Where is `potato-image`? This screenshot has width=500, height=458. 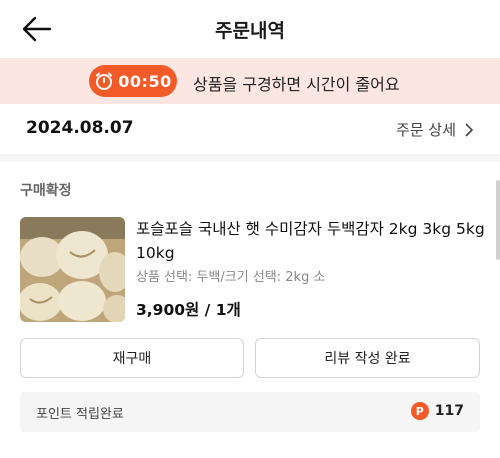
potato-image is located at coordinates (72, 269).